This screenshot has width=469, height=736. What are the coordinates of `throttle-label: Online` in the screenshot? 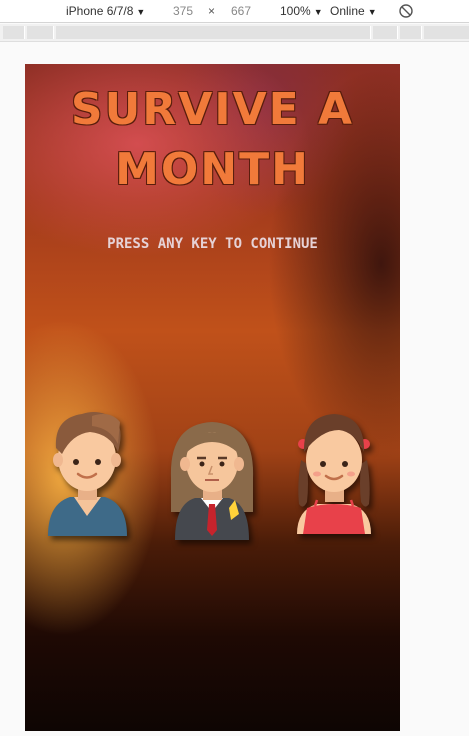 It's located at (347, 11).